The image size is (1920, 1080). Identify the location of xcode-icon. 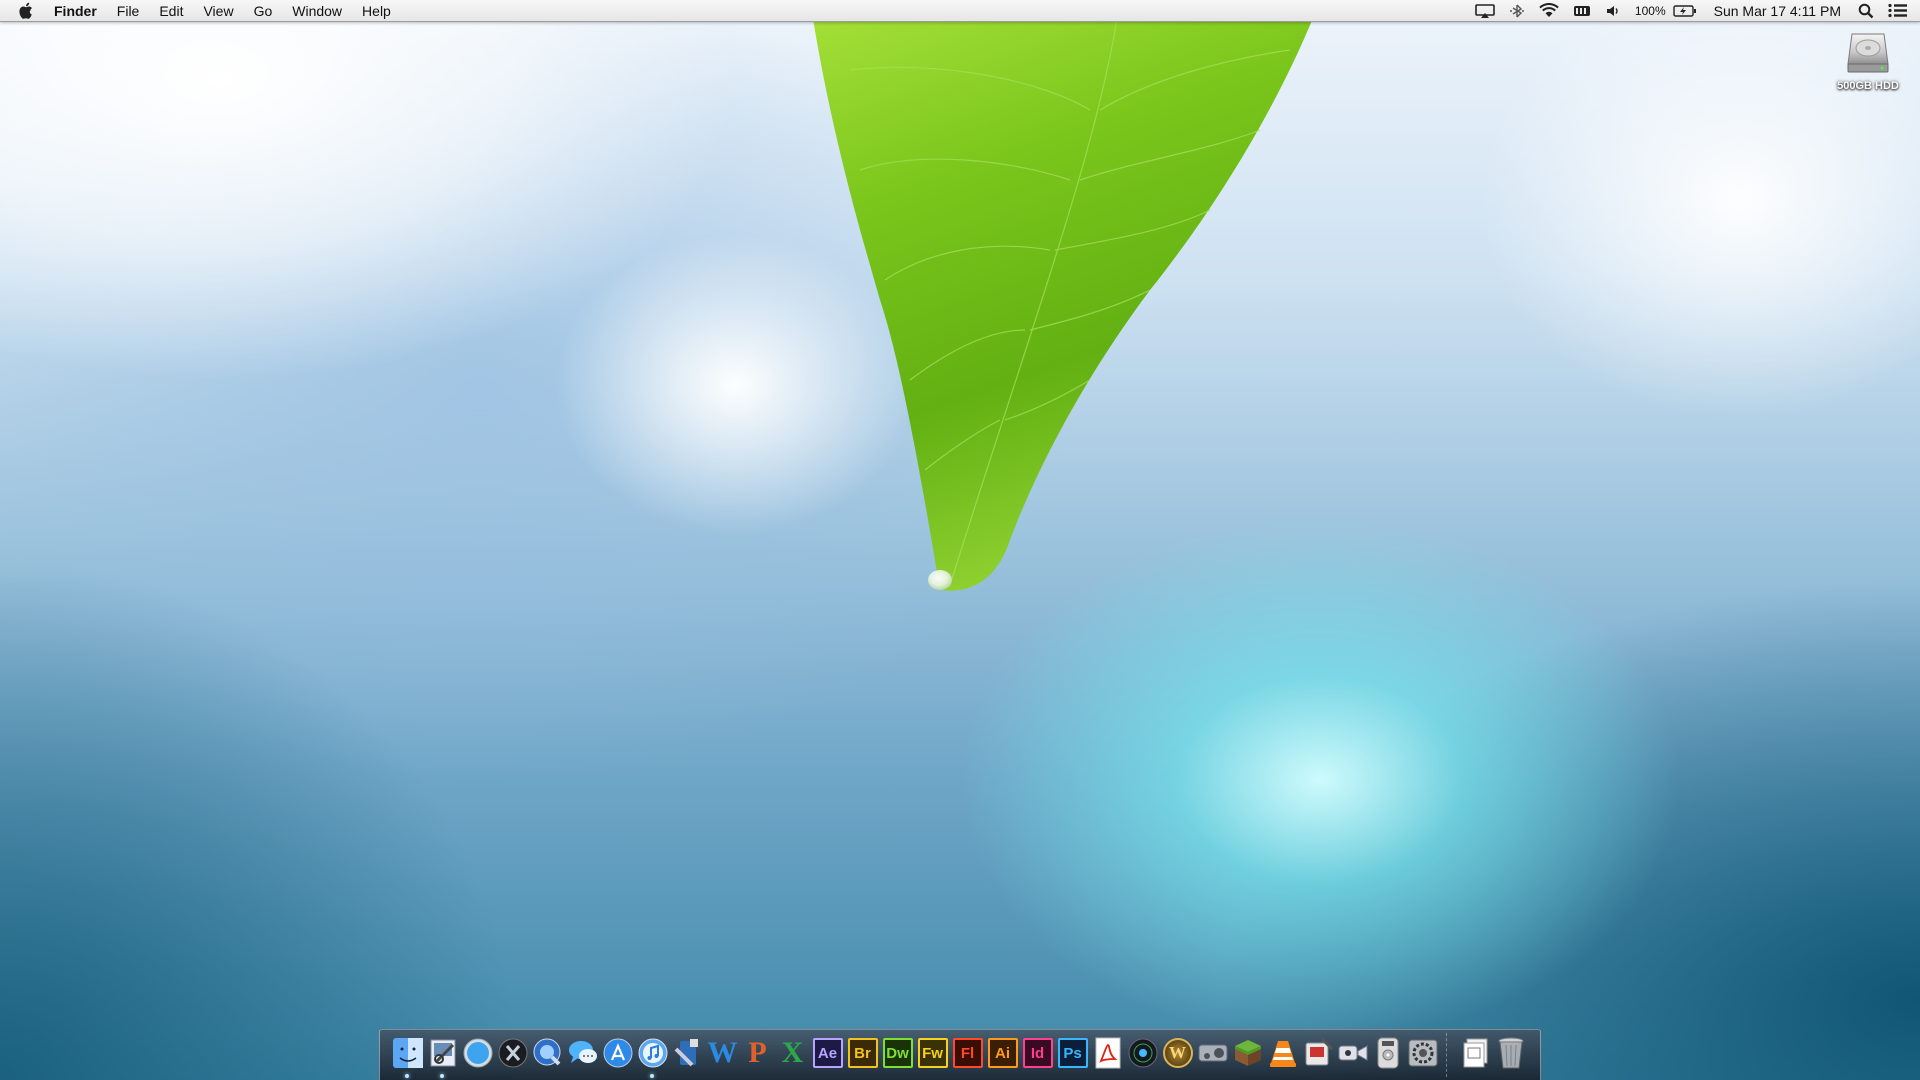
(687, 1053).